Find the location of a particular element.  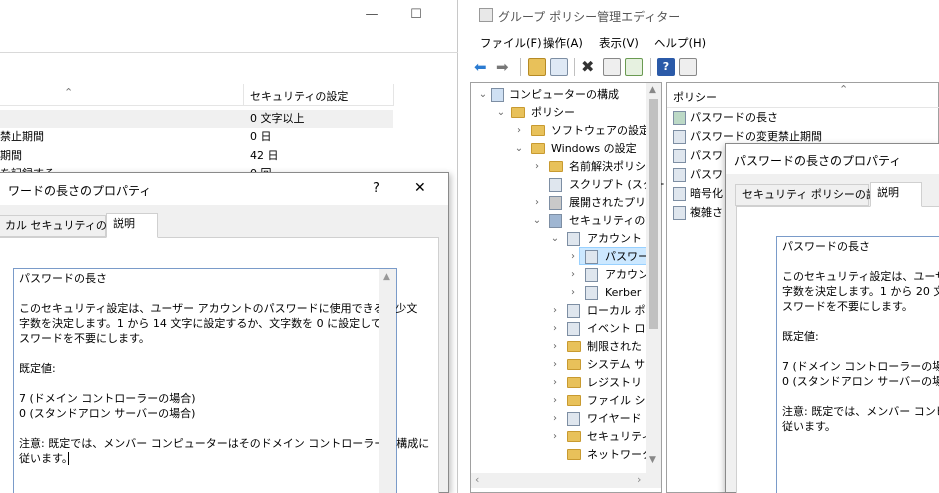

menu-file: ファイル(F) is located at coordinates (511, 43).